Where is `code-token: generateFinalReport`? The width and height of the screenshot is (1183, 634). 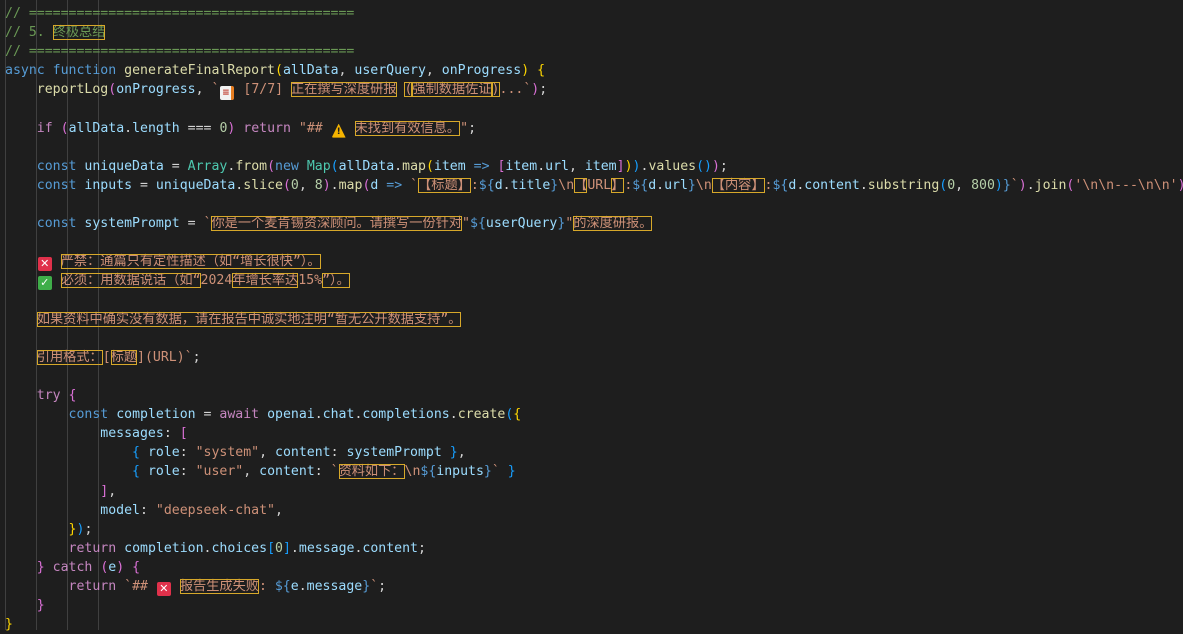 code-token: generateFinalReport is located at coordinates (199, 71).